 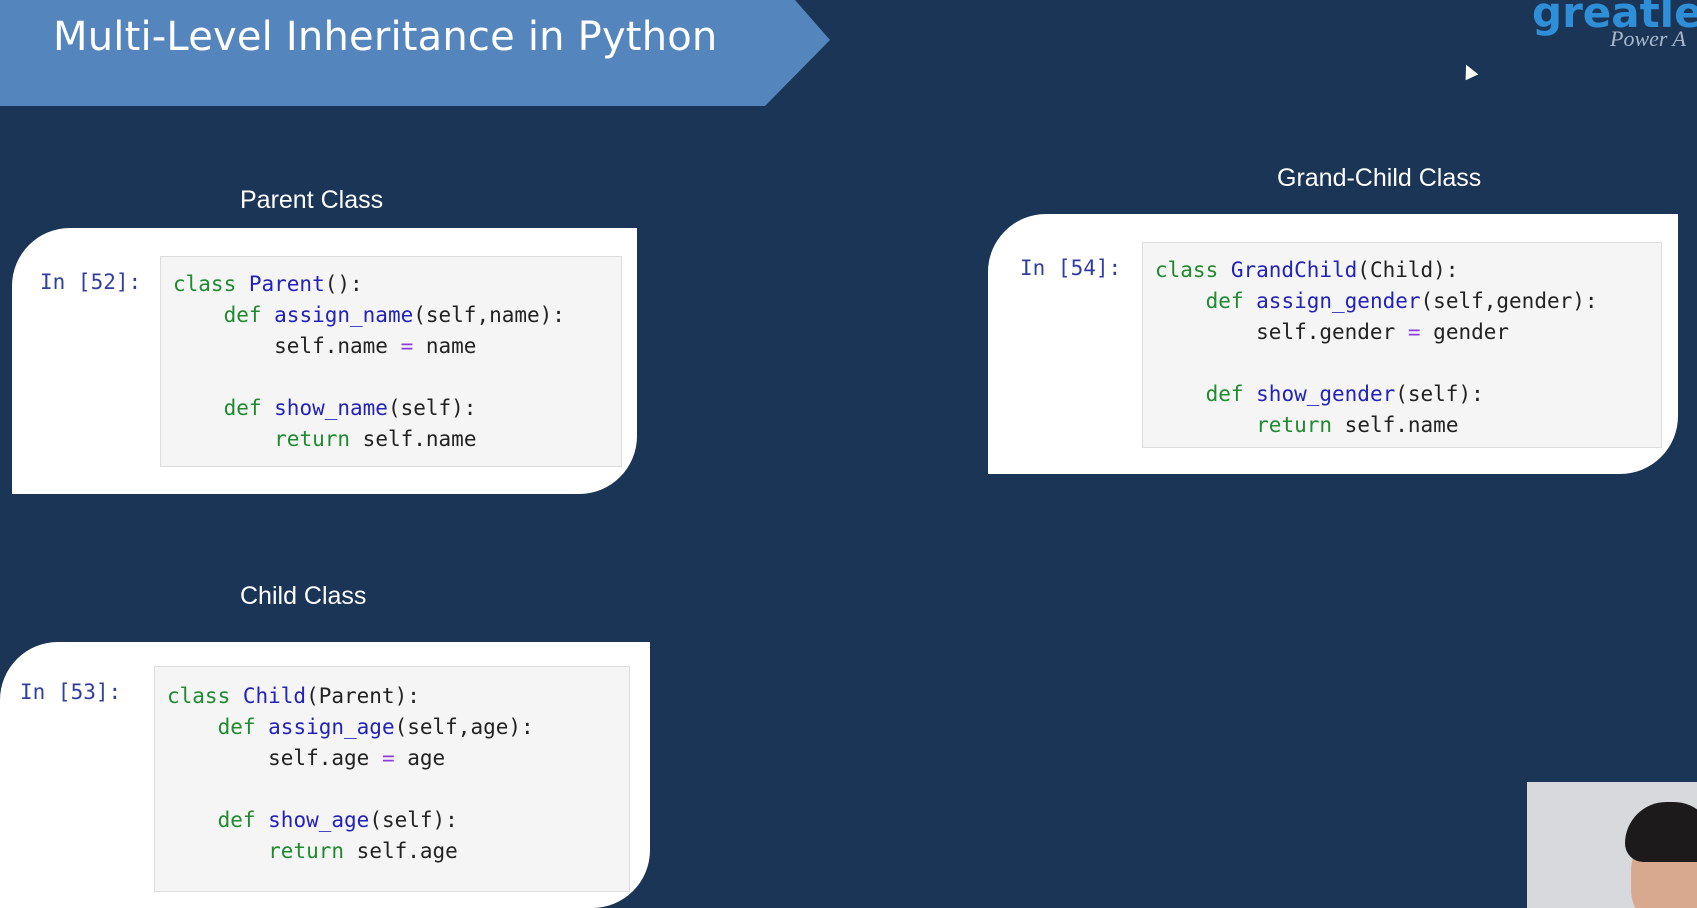 I want to click on code-line: self.name = name, so click(x=391, y=346).